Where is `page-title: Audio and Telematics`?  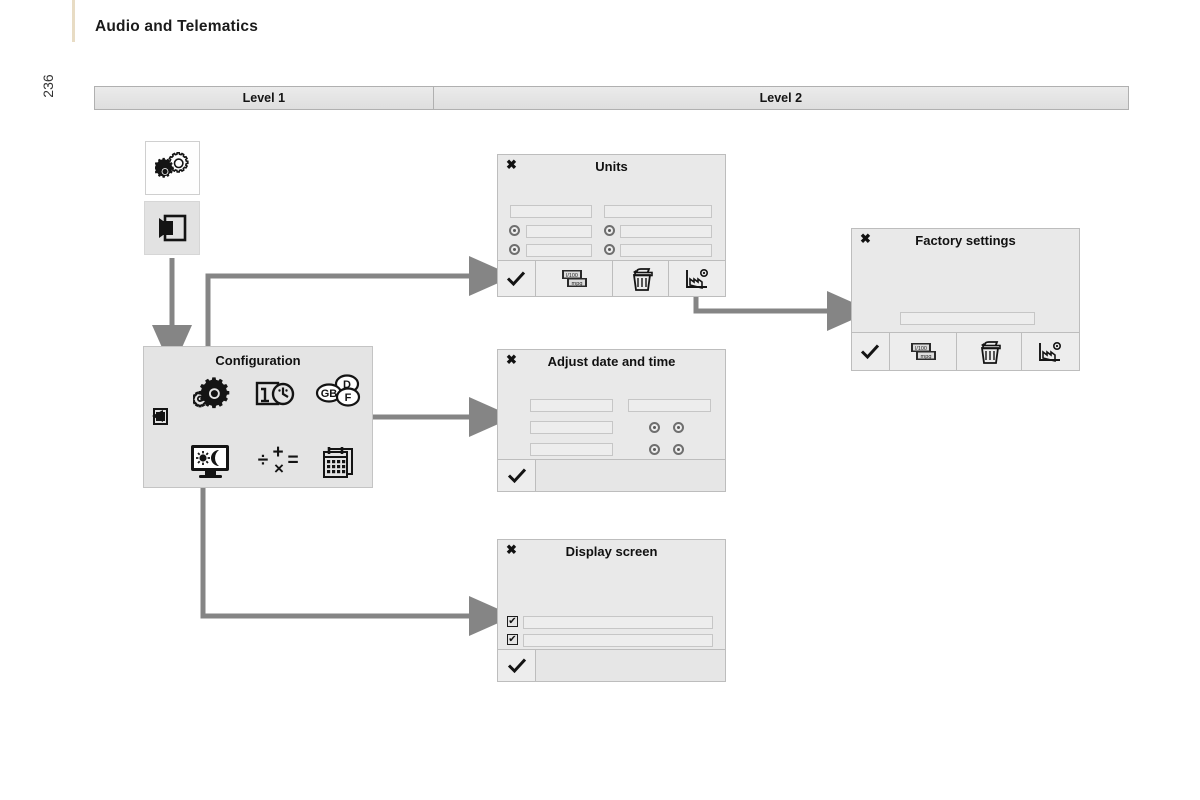 page-title: Audio and Telematics is located at coordinates (177, 26).